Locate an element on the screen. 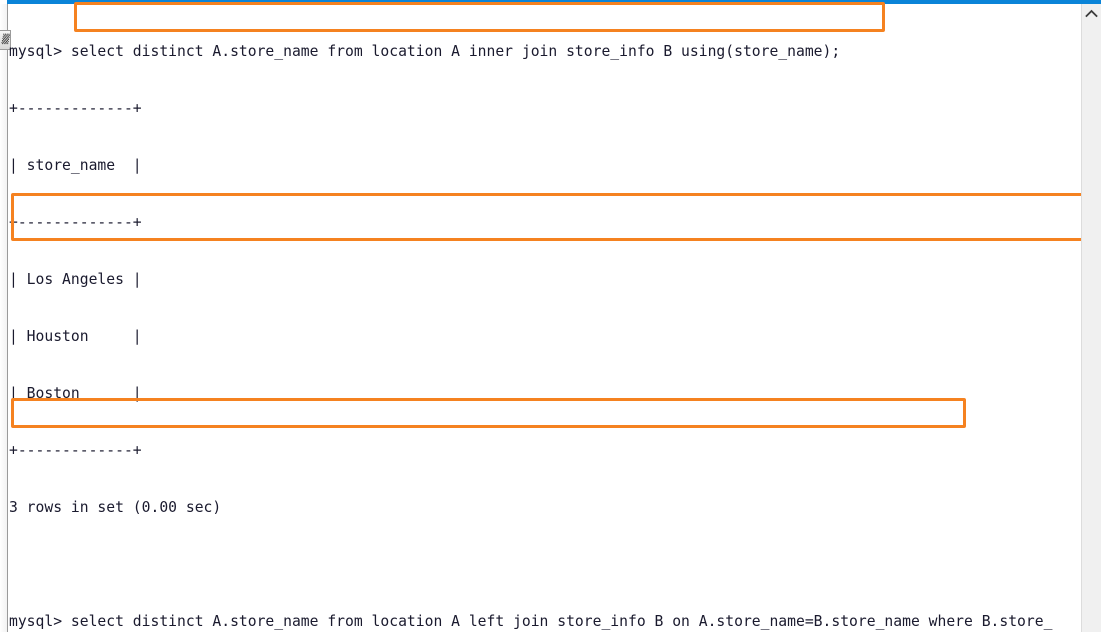 The image size is (1101, 632). window-left-gutter is located at coordinates (3, 318).